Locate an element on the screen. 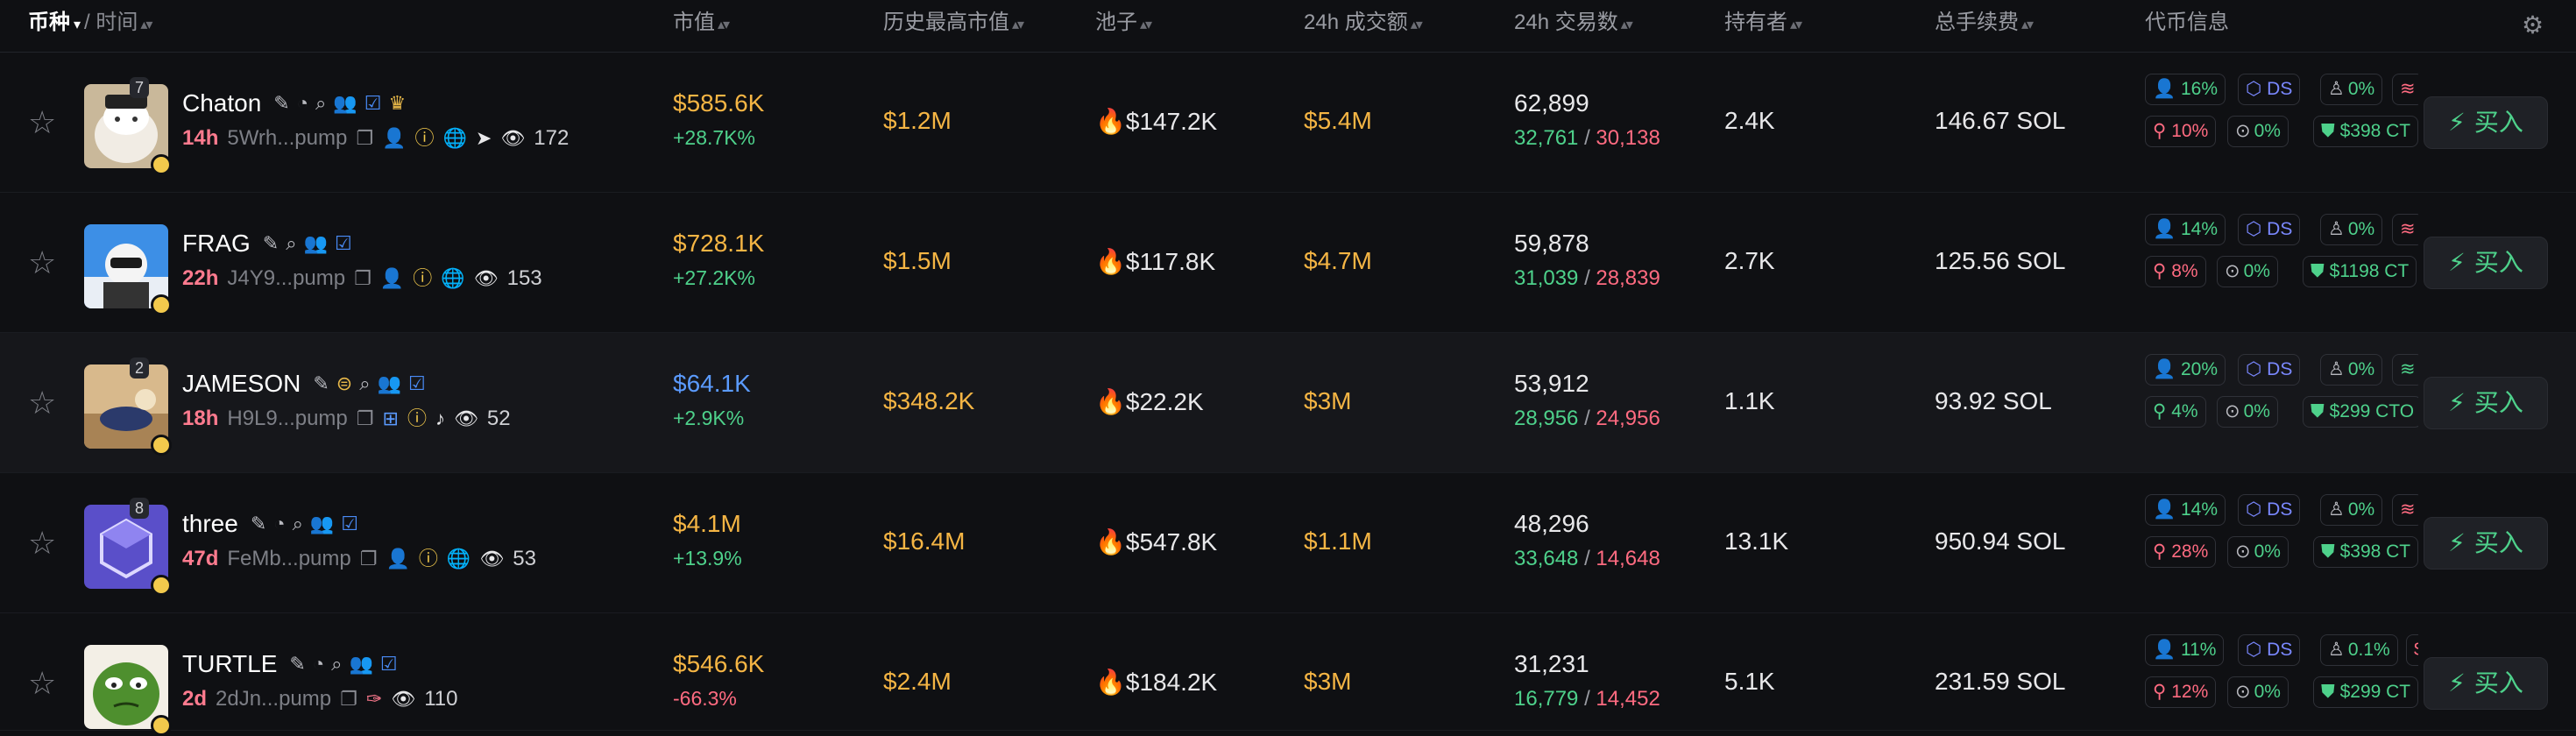 This screenshot has width=2576, height=736. contract-address: J4Y9...pump is located at coordinates (286, 278).